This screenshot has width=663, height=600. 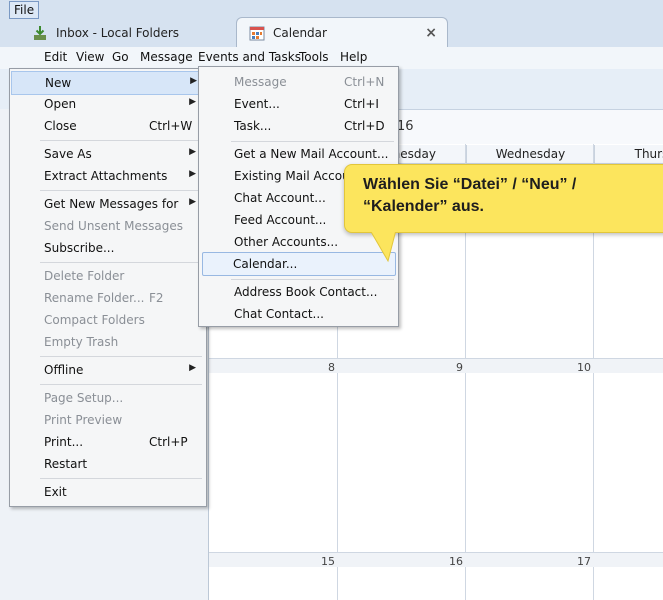 What do you see at coordinates (166, 57) in the screenshot?
I see `menu-message: Message` at bounding box center [166, 57].